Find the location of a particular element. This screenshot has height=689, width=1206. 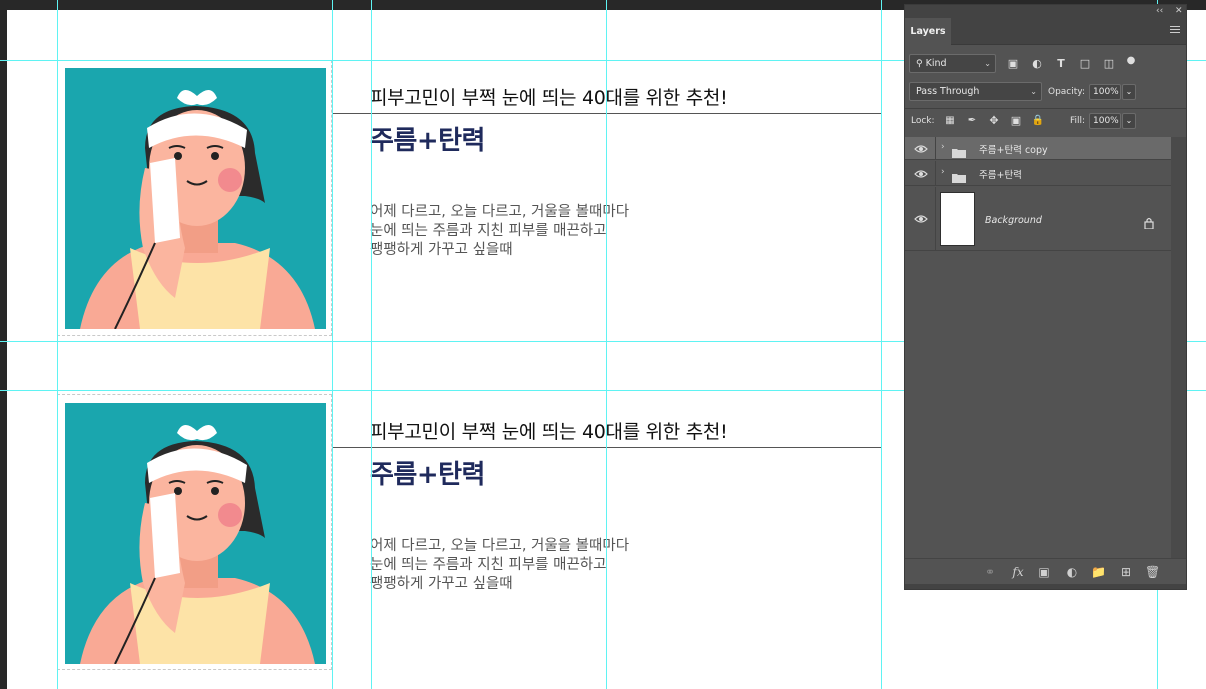

opacity-label: Opacity: is located at coordinates (1066, 92).